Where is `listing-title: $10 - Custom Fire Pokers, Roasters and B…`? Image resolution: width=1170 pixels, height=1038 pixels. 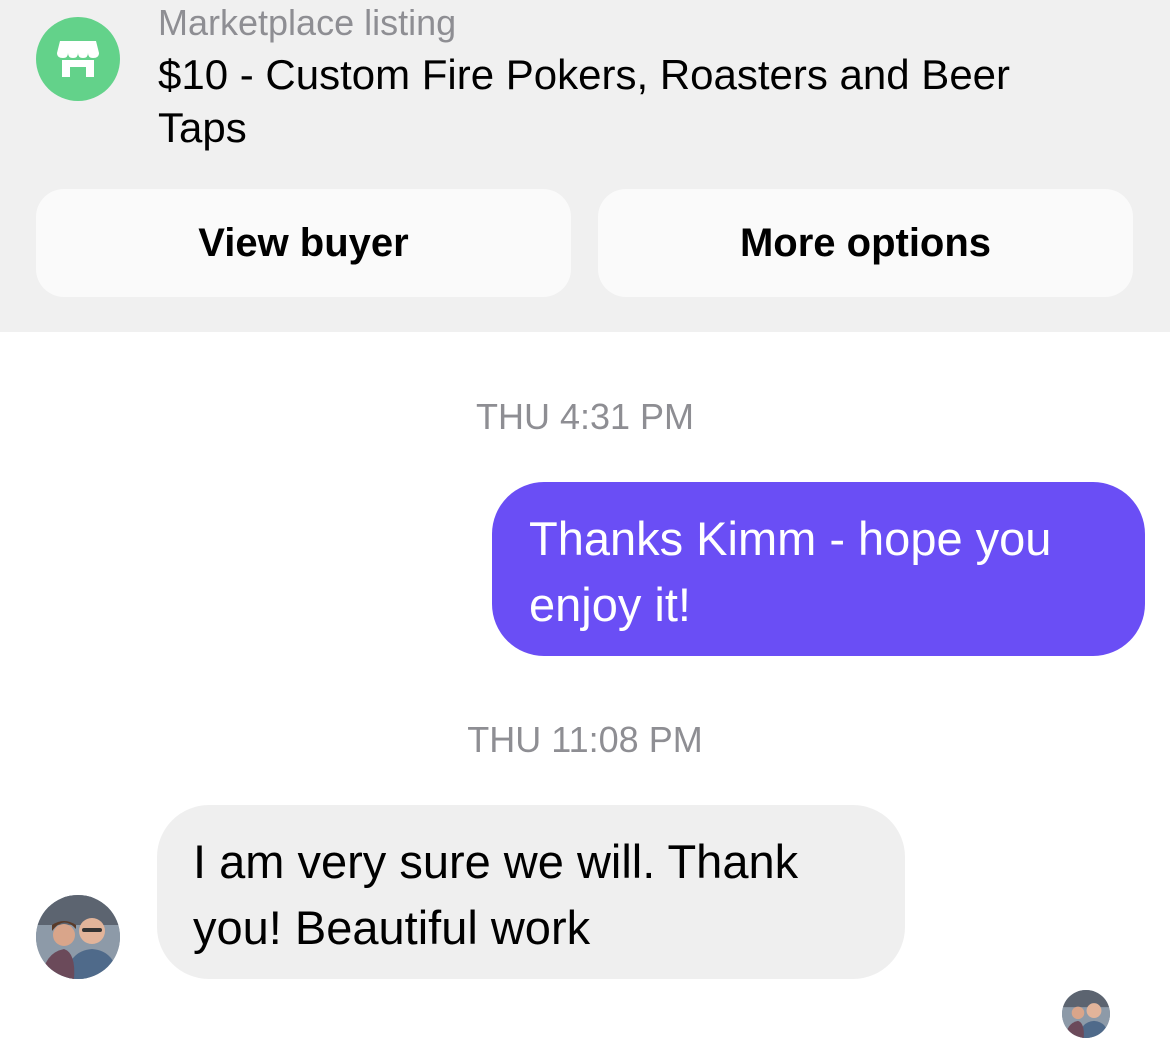 listing-title: $10 - Custom Fire Pokers, Roasters and B… is located at coordinates (598, 101).